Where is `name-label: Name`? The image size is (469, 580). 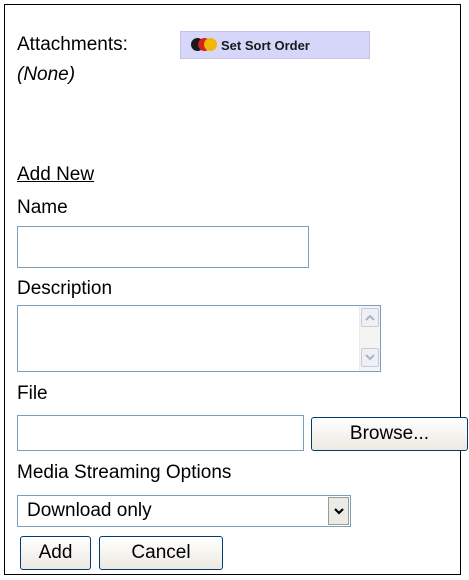 name-label: Name is located at coordinates (42, 207).